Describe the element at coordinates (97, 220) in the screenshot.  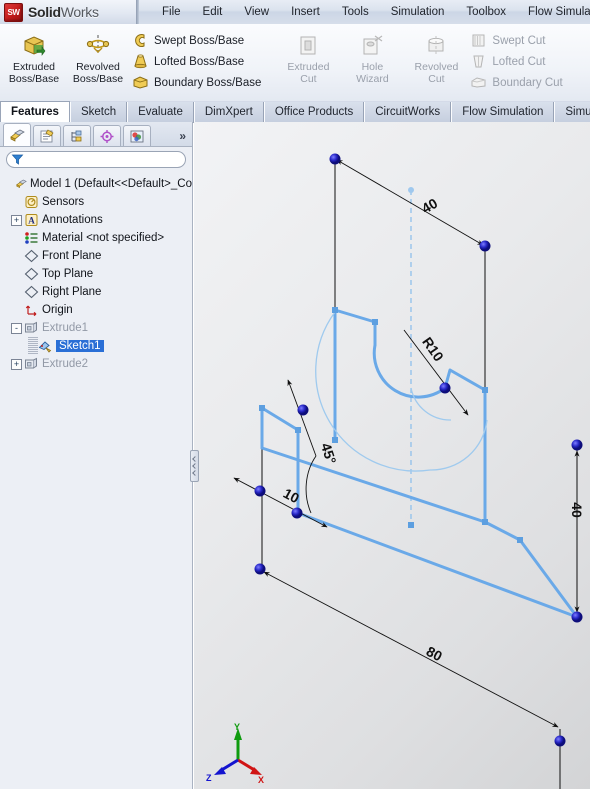
I see `tree-item-annotations: + A Annotations` at that location.